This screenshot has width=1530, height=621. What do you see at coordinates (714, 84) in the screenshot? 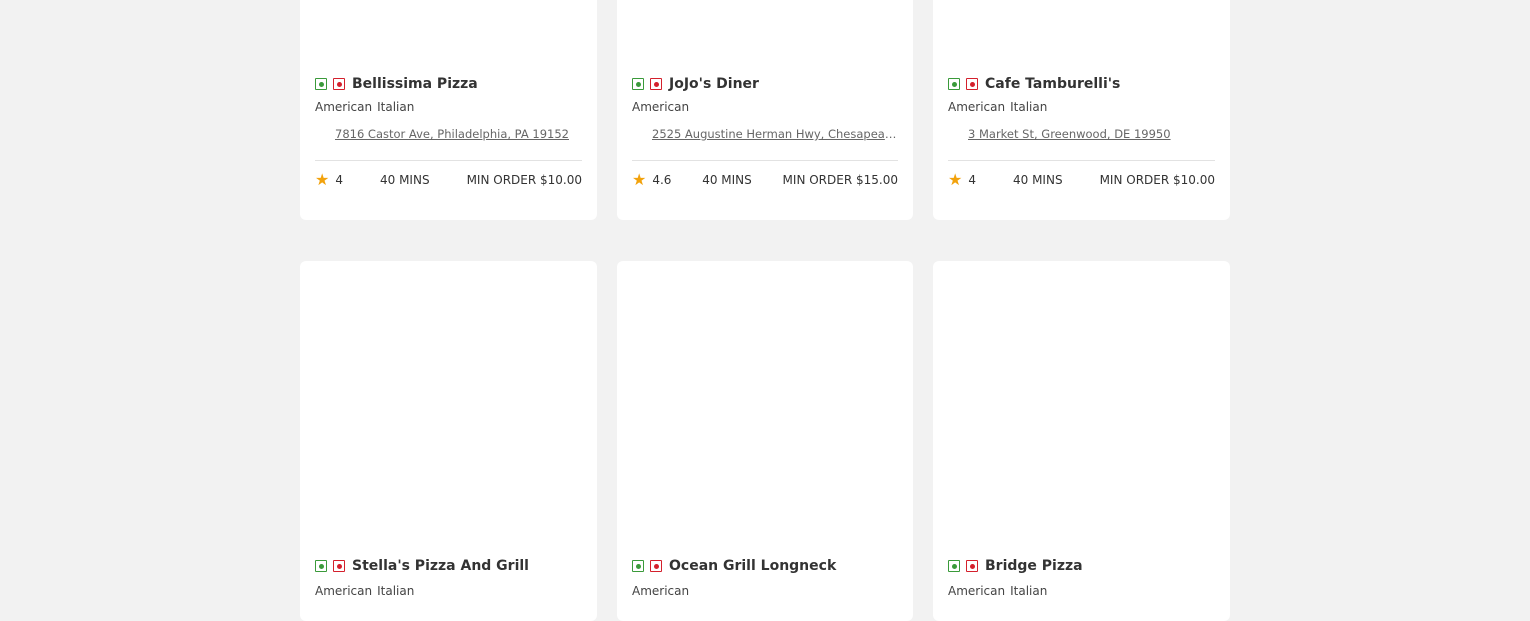
I see `restaurant-name: JoJo's Diner` at bounding box center [714, 84].